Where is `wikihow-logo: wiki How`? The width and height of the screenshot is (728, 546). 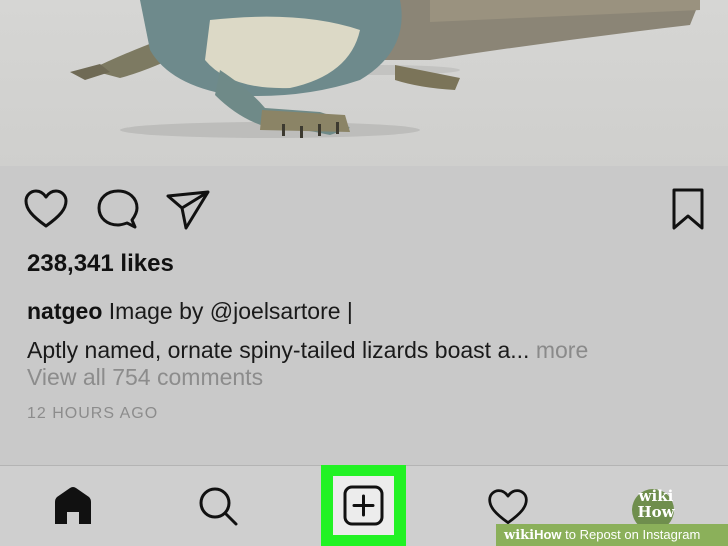 wikihow-logo: wiki How is located at coordinates (656, 504).